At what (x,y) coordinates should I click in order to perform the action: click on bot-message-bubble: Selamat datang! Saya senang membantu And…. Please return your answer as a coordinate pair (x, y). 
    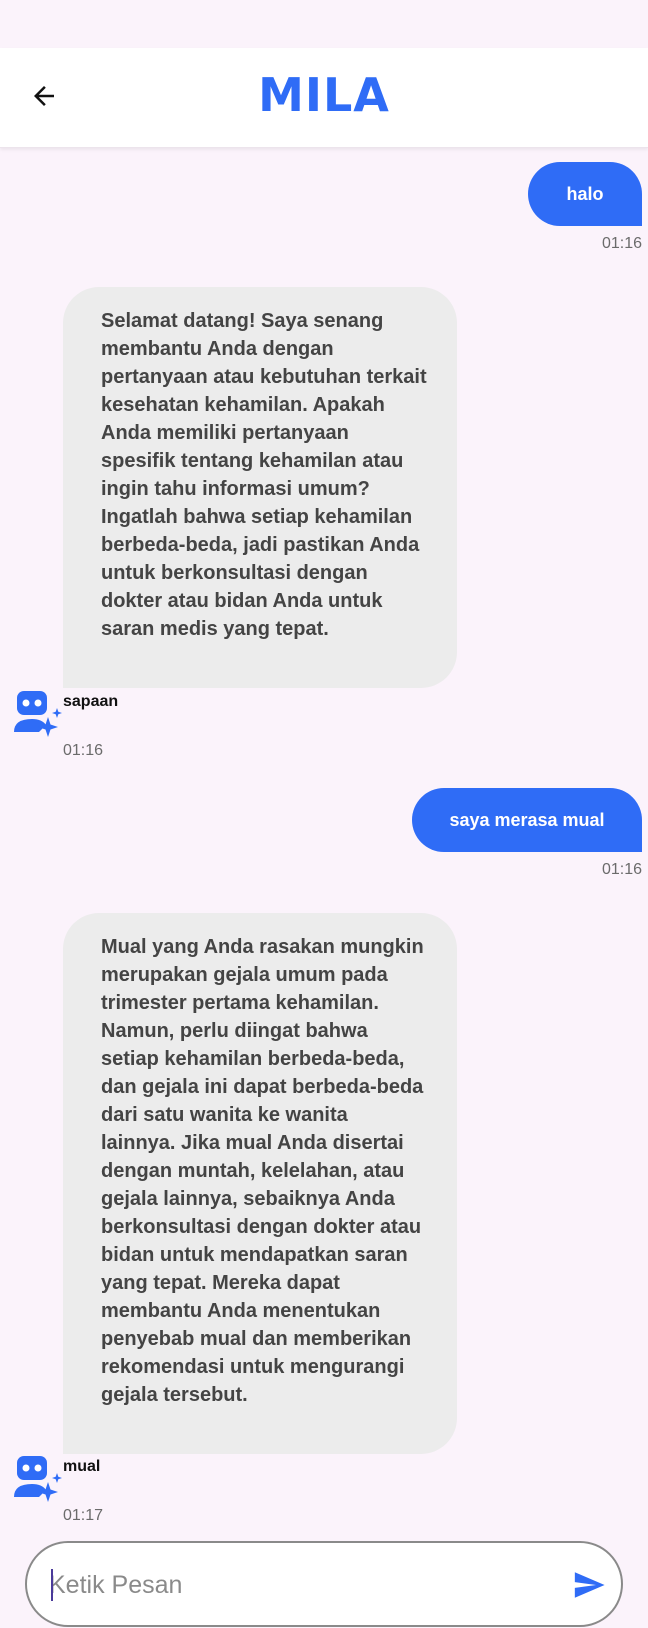
    Looking at the image, I should click on (260, 487).